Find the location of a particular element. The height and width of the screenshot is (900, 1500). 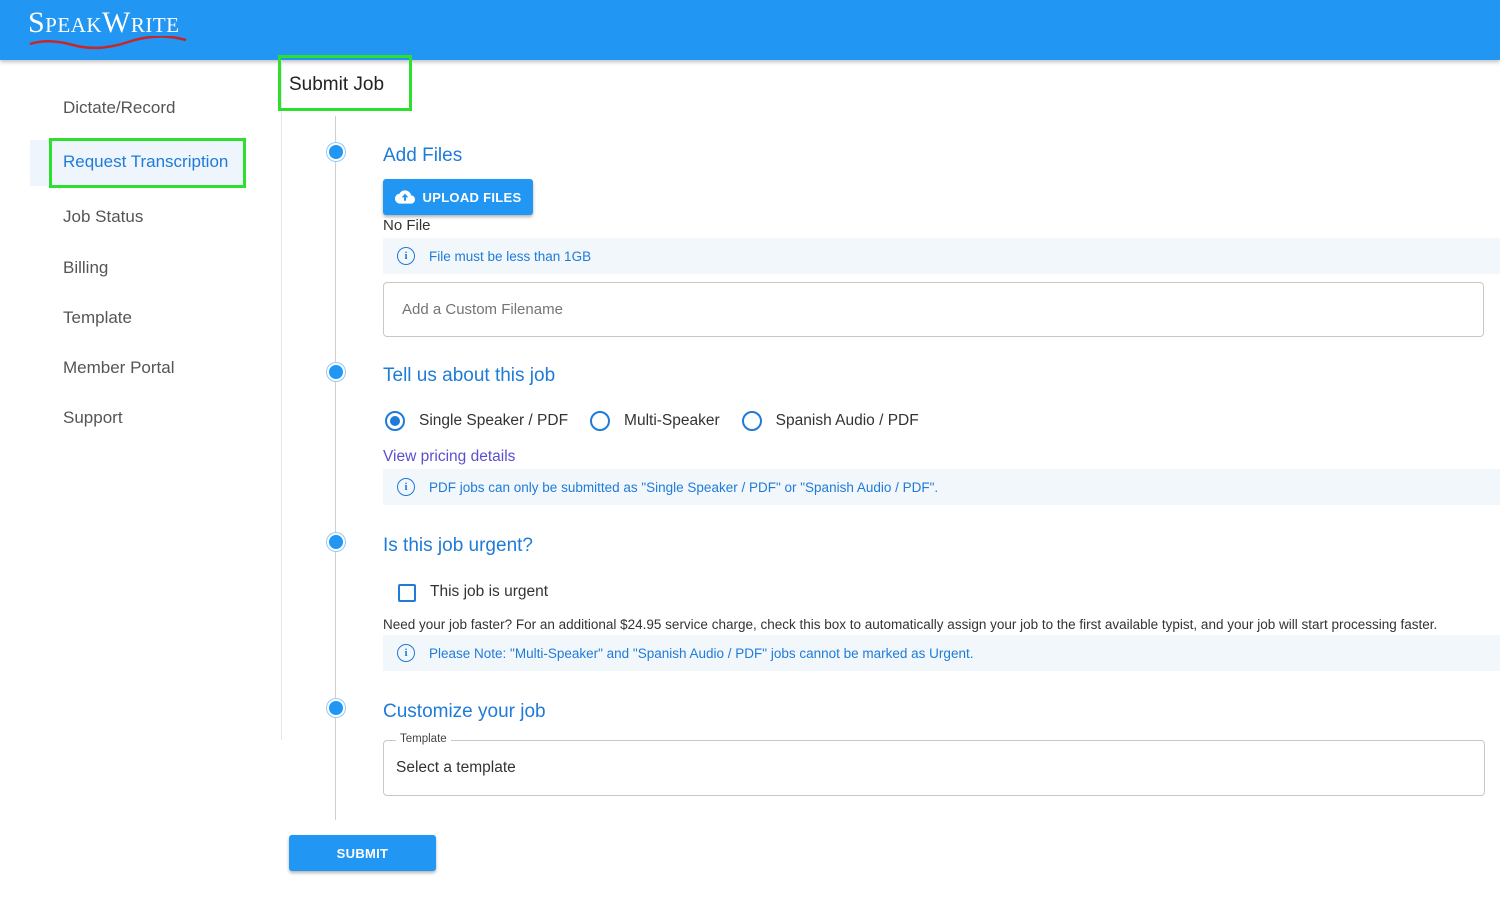

sidebar-item-billing: Billing is located at coordinates (85, 268).